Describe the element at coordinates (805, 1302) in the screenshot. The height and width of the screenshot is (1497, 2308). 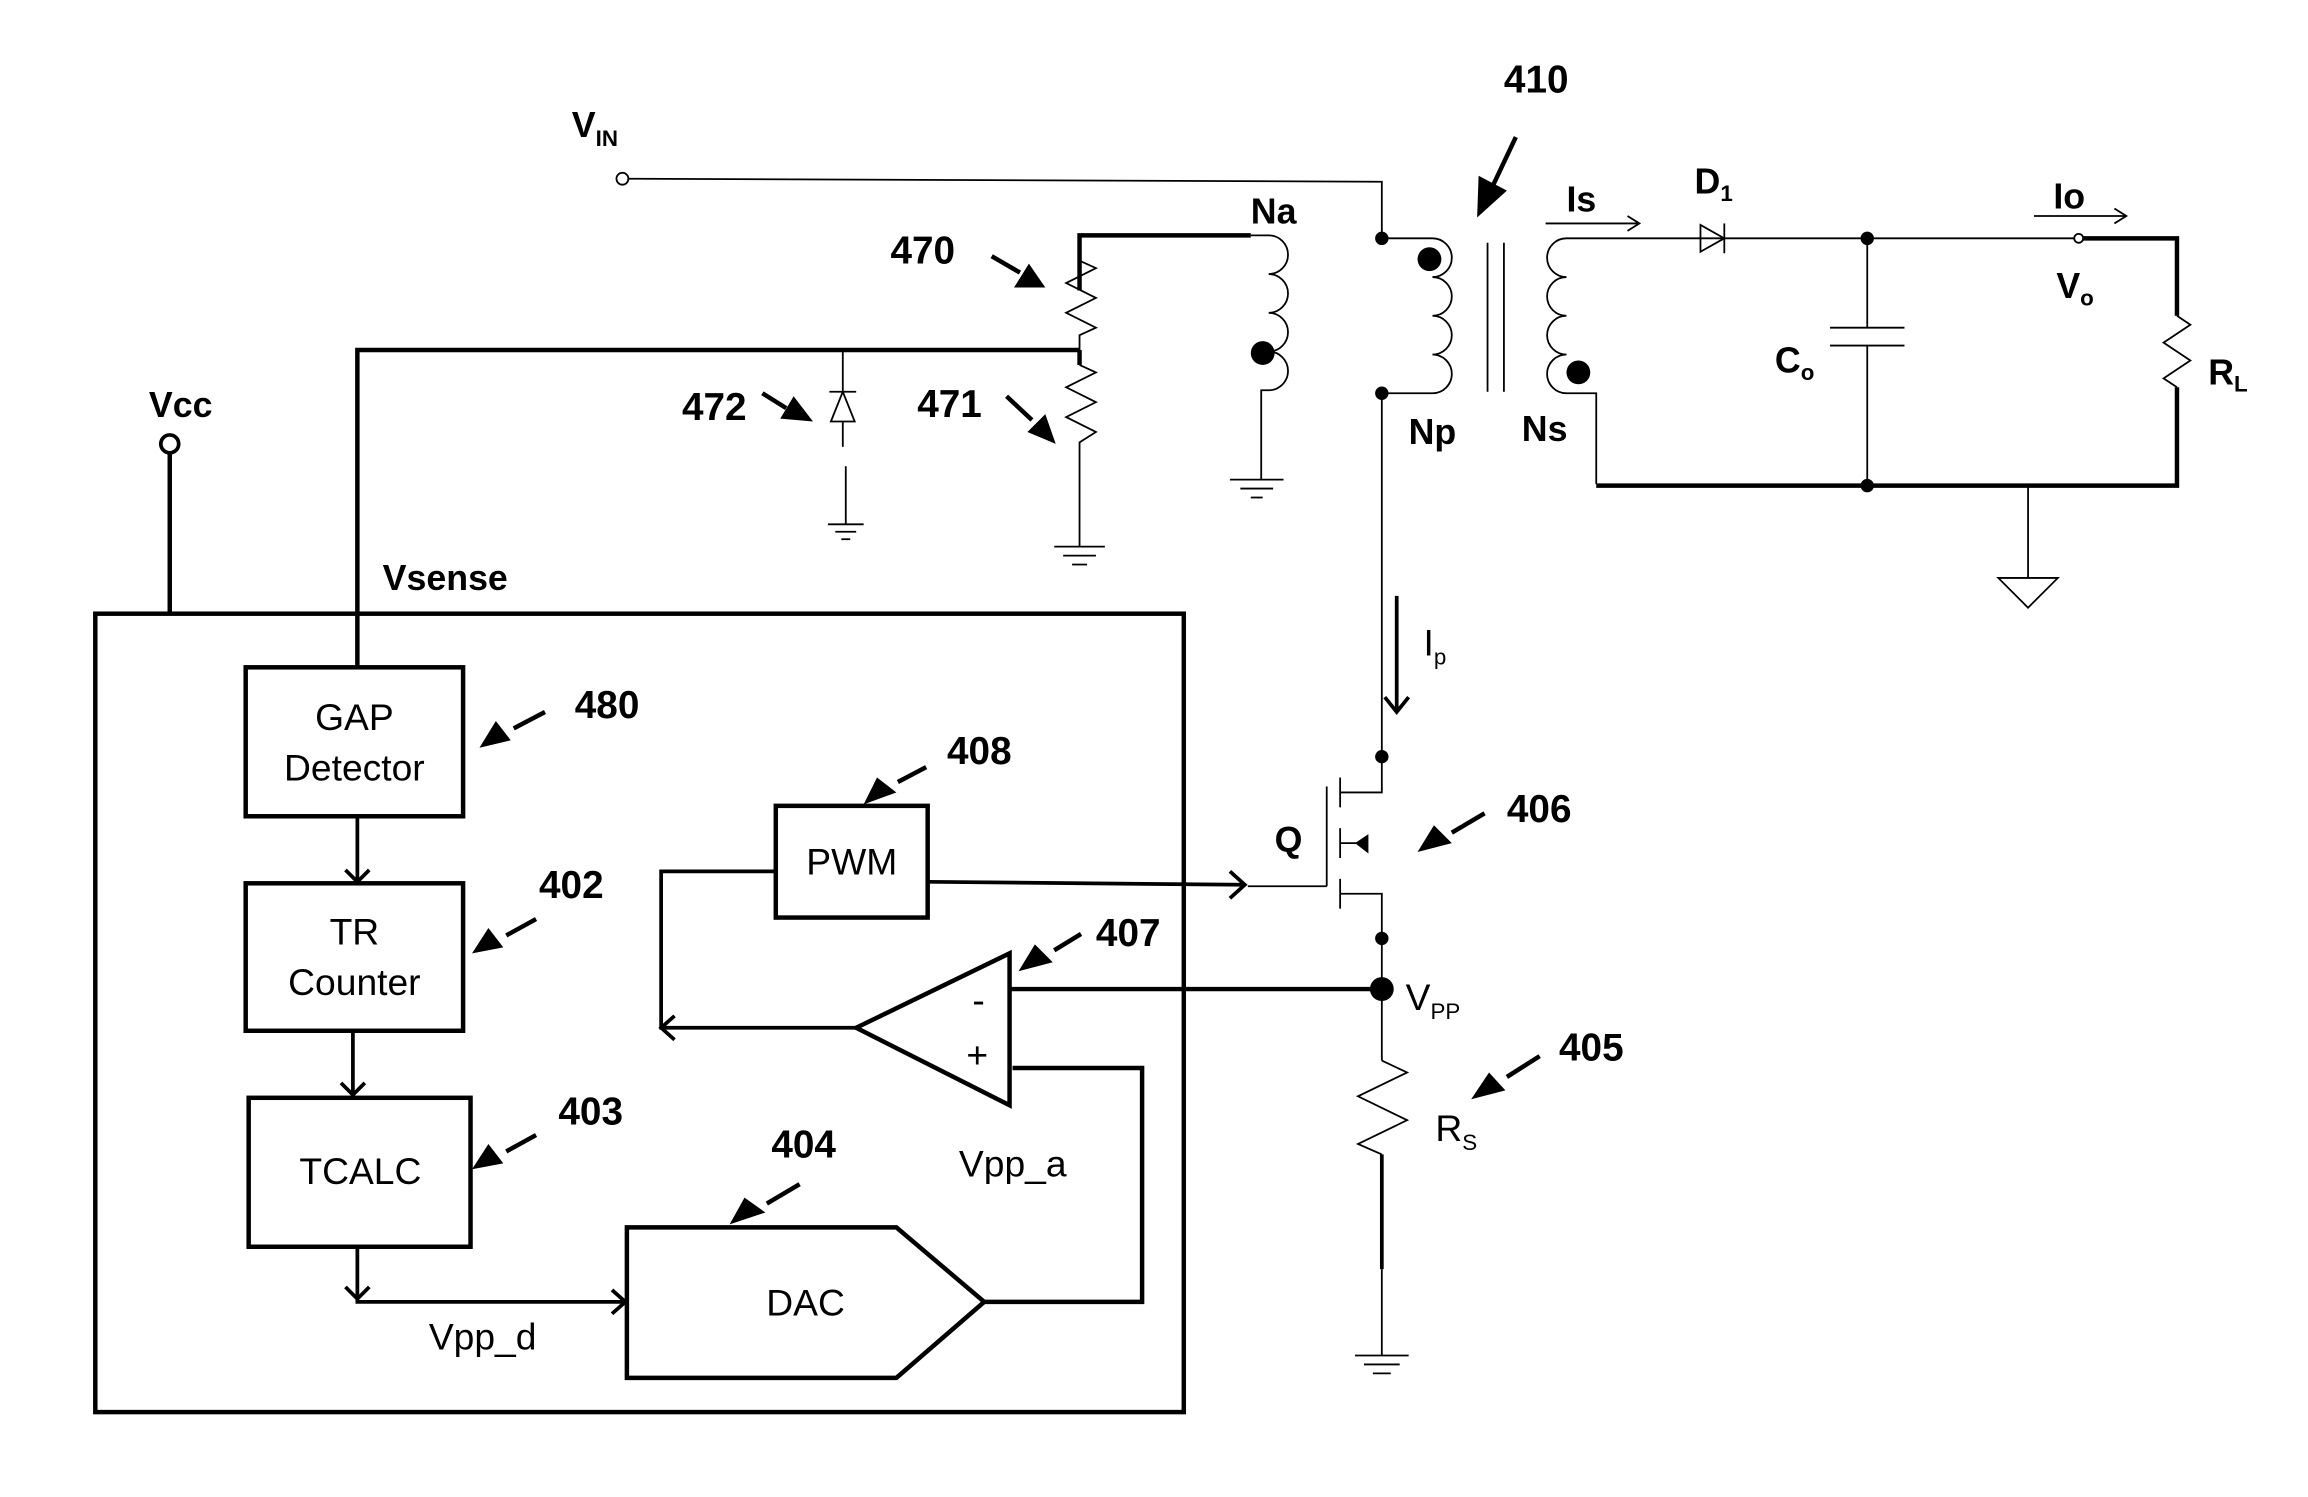
I see `dac-label: DAC` at that location.